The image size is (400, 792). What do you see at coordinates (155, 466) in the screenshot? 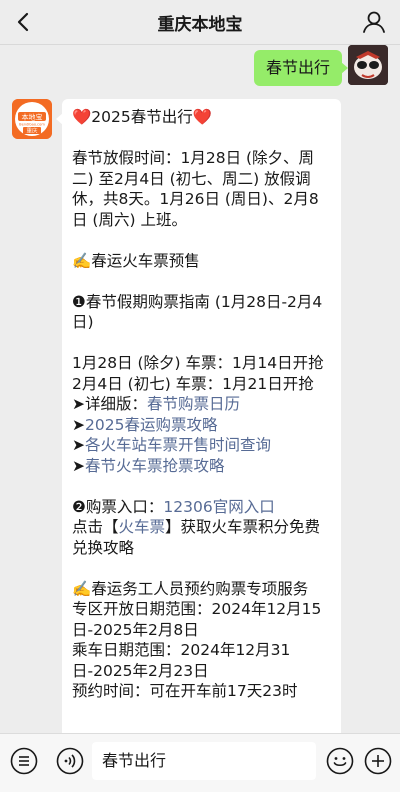
I see `message-link: 春节火车票抢票攻略` at bounding box center [155, 466].